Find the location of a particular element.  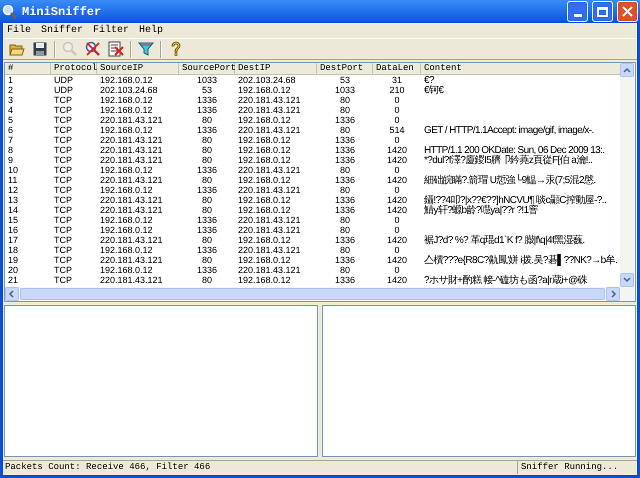

table-cell: 4 is located at coordinates (11, 110).